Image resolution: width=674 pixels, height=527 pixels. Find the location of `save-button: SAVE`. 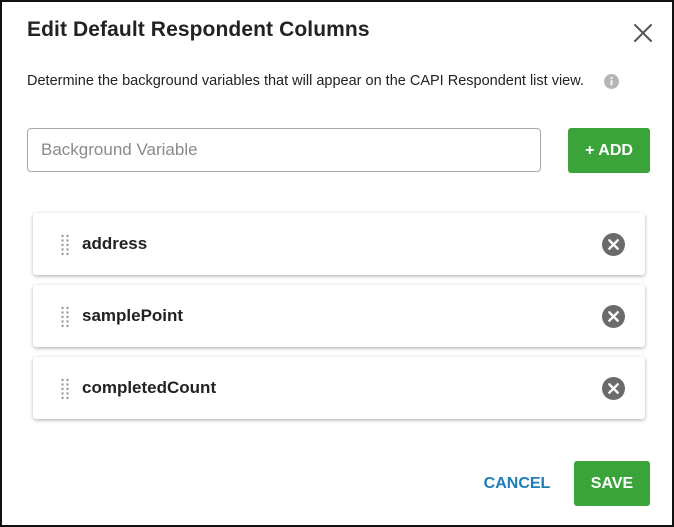

save-button: SAVE is located at coordinates (612, 483).